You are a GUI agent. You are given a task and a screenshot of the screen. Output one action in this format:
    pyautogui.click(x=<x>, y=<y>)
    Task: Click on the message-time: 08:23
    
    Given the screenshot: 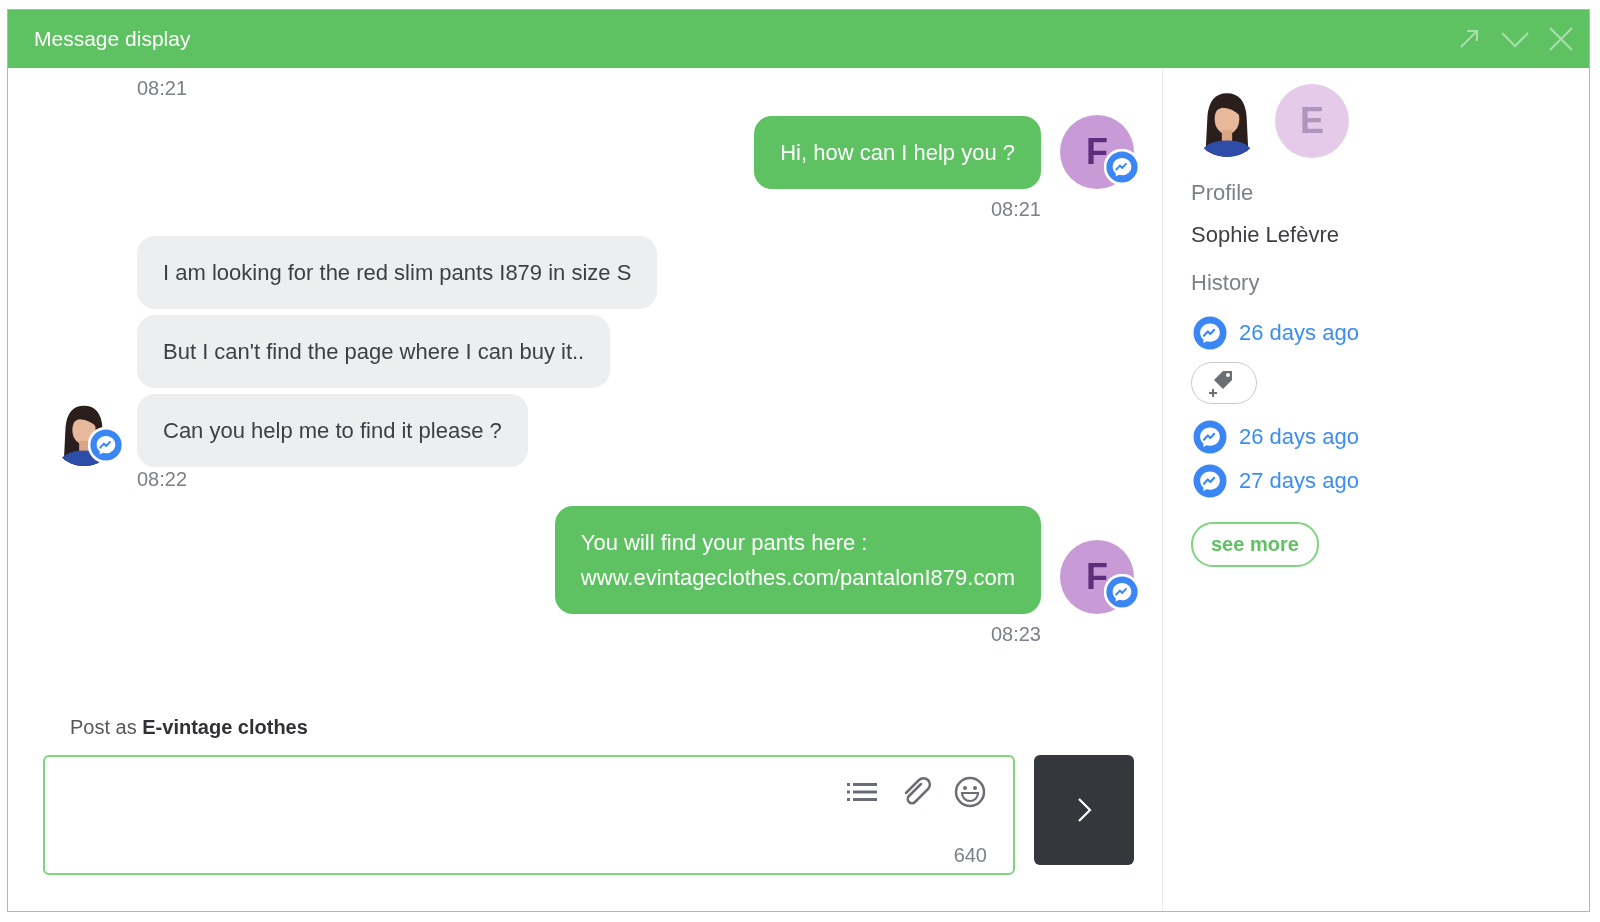 What is the action you would take?
    pyautogui.click(x=1015, y=634)
    